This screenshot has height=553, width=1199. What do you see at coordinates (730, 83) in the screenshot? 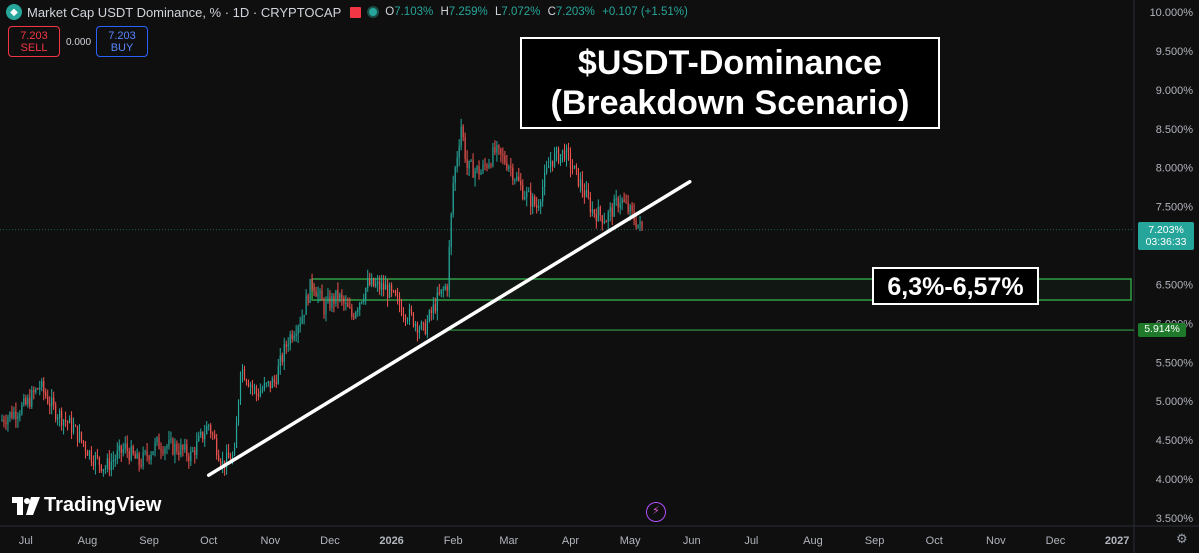
I see `chart-title-annotation: $USDT-Dominance (Breakdown Scenario)` at bounding box center [730, 83].